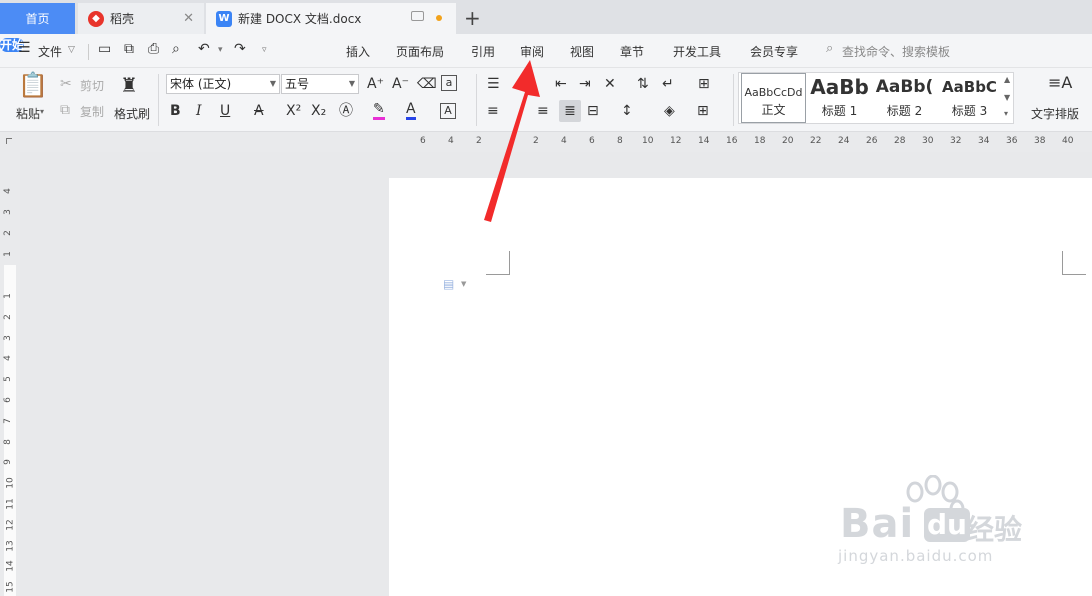  What do you see at coordinates (318, 111) in the screenshot?
I see `subscript-icon: X₂` at bounding box center [318, 111].